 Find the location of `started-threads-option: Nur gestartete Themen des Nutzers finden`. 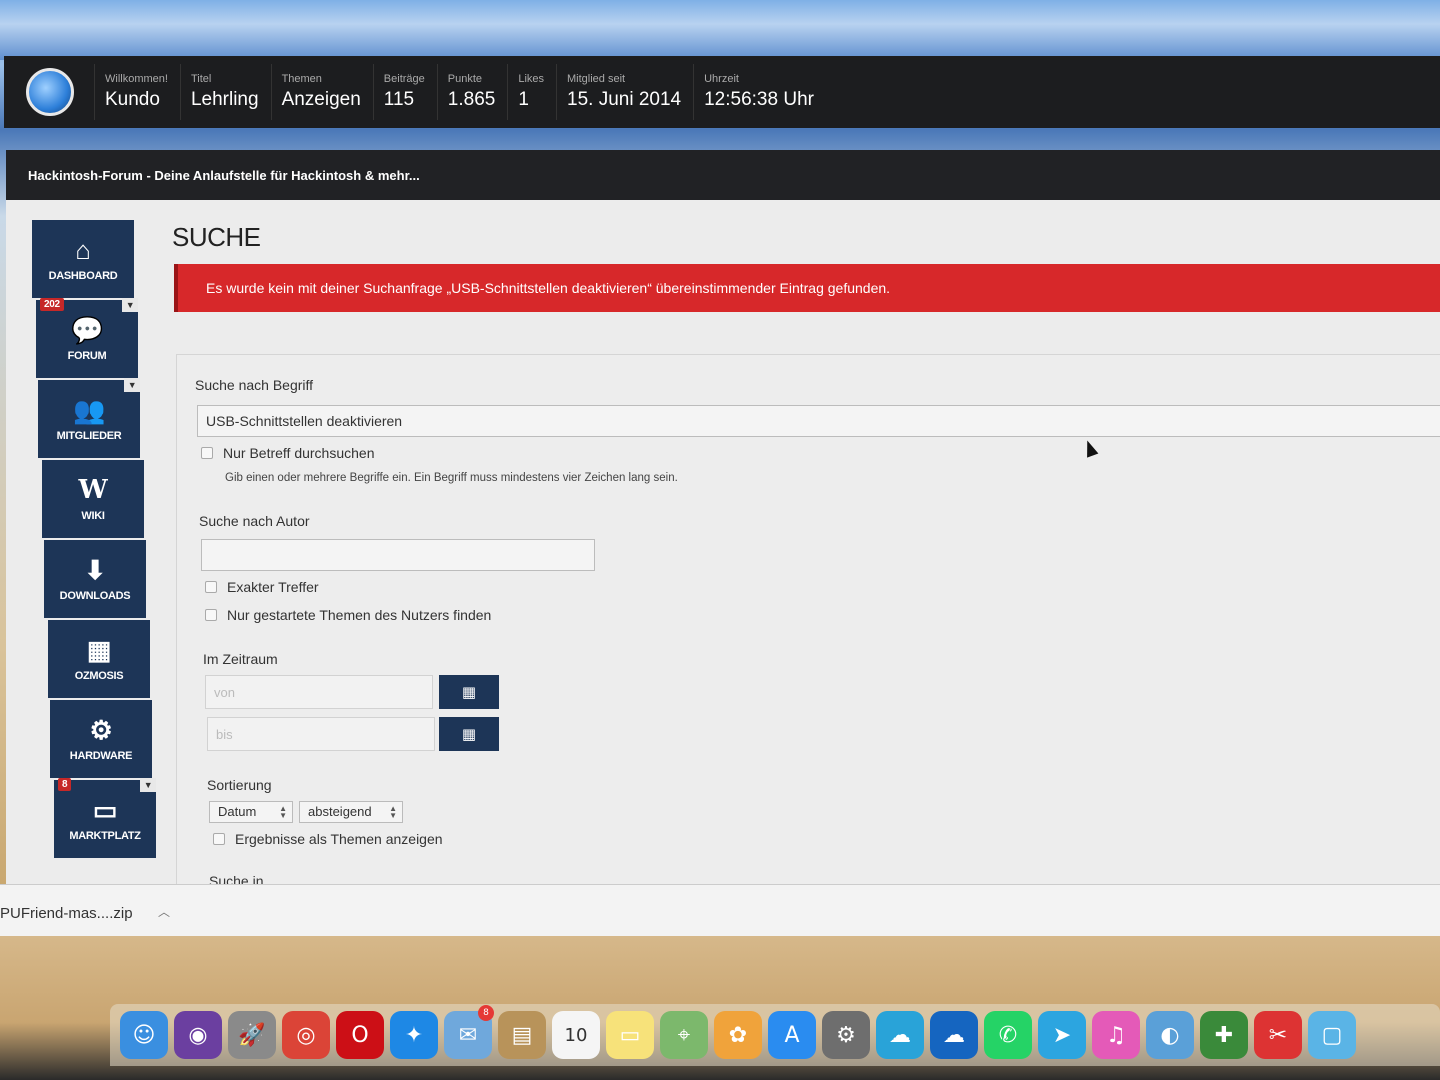

started-threads-option: Nur gestartete Themen des Nutzers finden is located at coordinates (348, 615).